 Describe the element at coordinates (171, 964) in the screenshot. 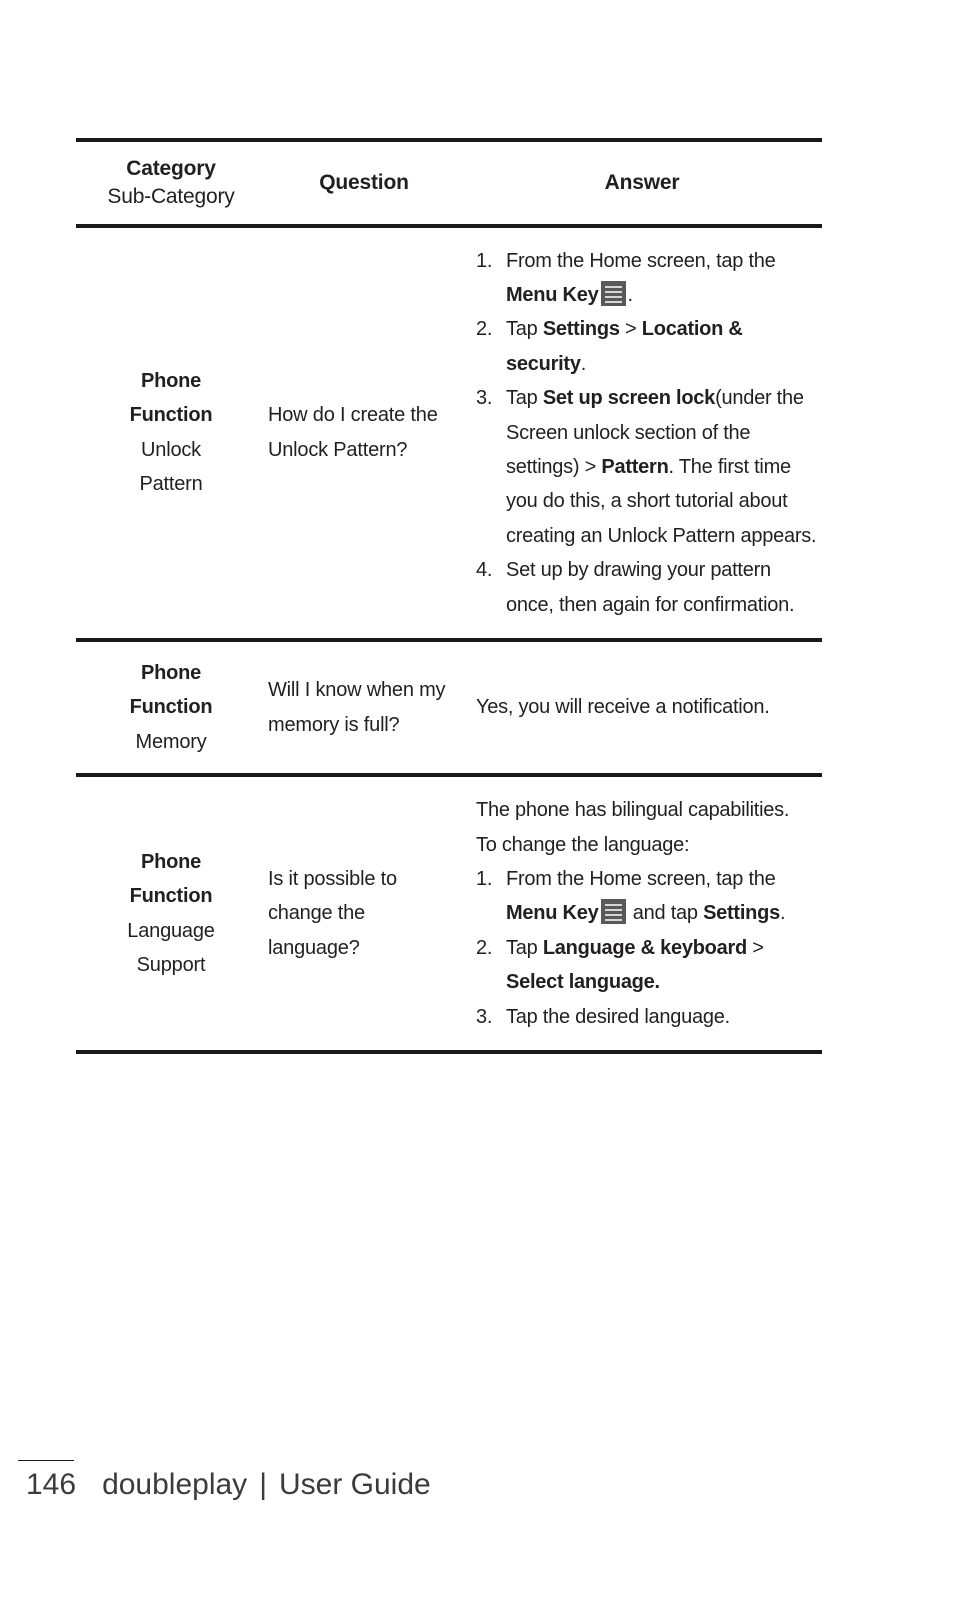

I see `category-sub-line: Support` at that location.